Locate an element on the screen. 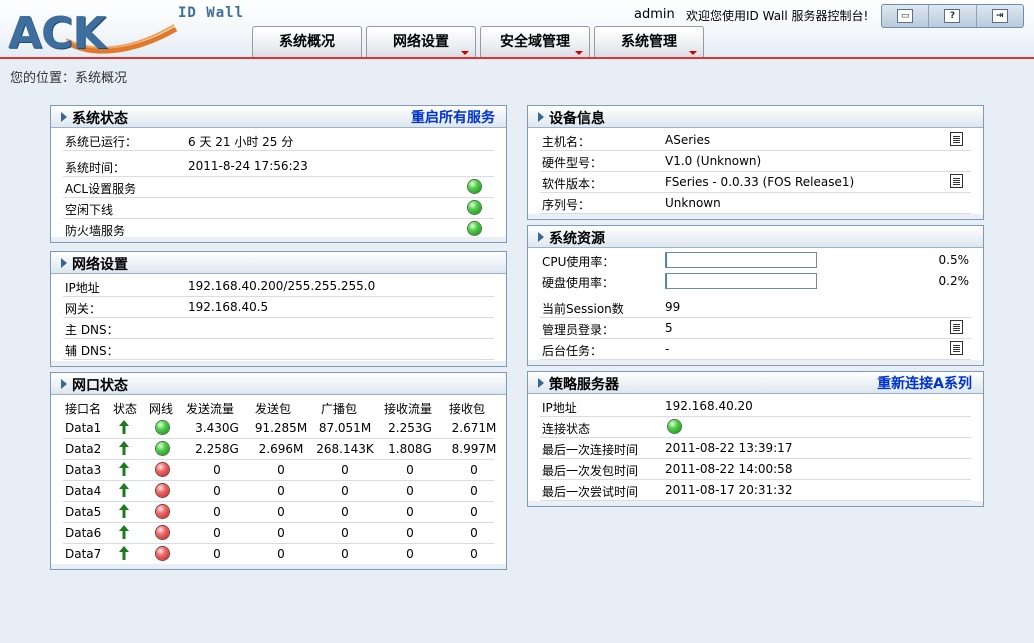 The width and height of the screenshot is (1034, 643). column-header: 发送流量 is located at coordinates (210, 409).